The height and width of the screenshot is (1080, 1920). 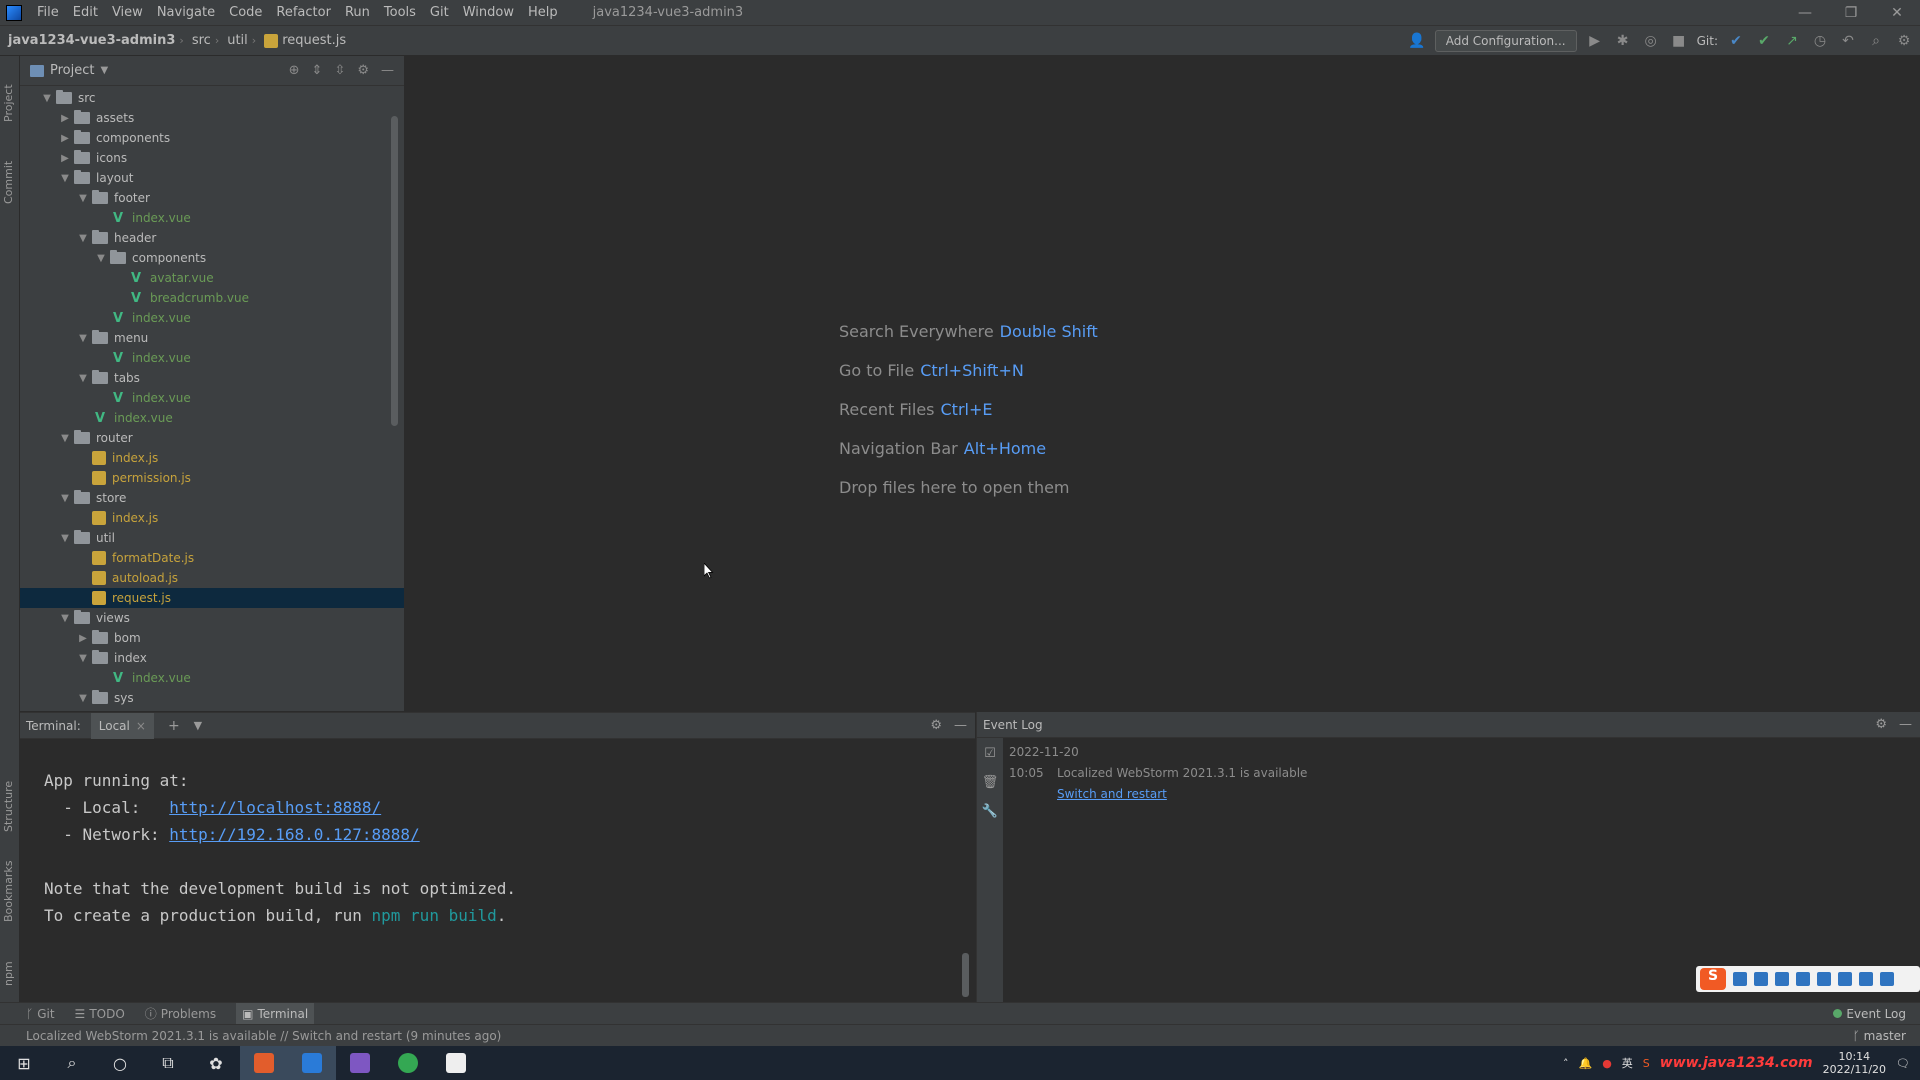 What do you see at coordinates (212, 618) in the screenshot?
I see `tree-folder: ▼ views` at bounding box center [212, 618].